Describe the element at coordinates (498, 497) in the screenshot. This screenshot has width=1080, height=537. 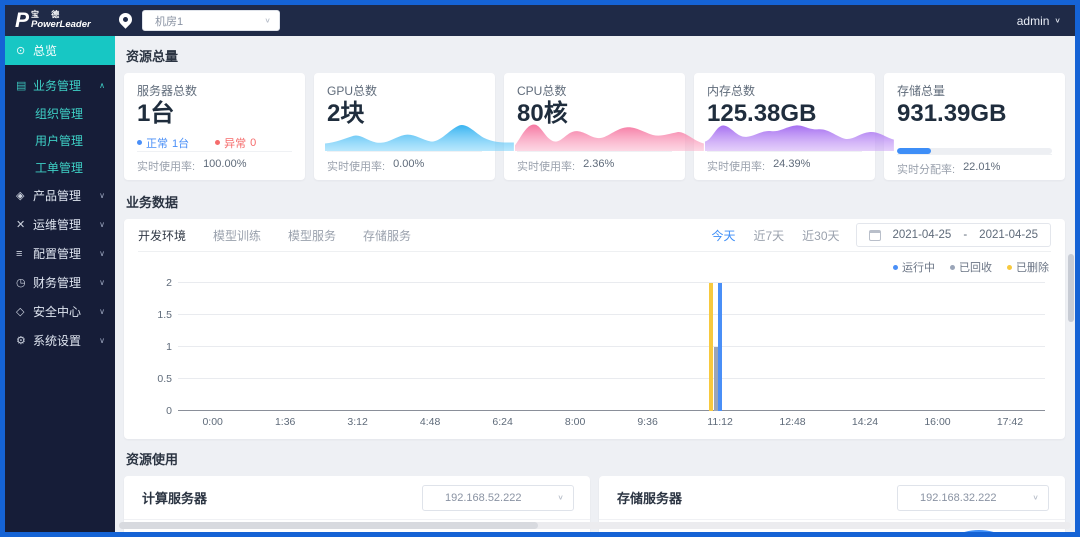
I see `compute-server-select: 192.168.52.222 ∨` at that location.